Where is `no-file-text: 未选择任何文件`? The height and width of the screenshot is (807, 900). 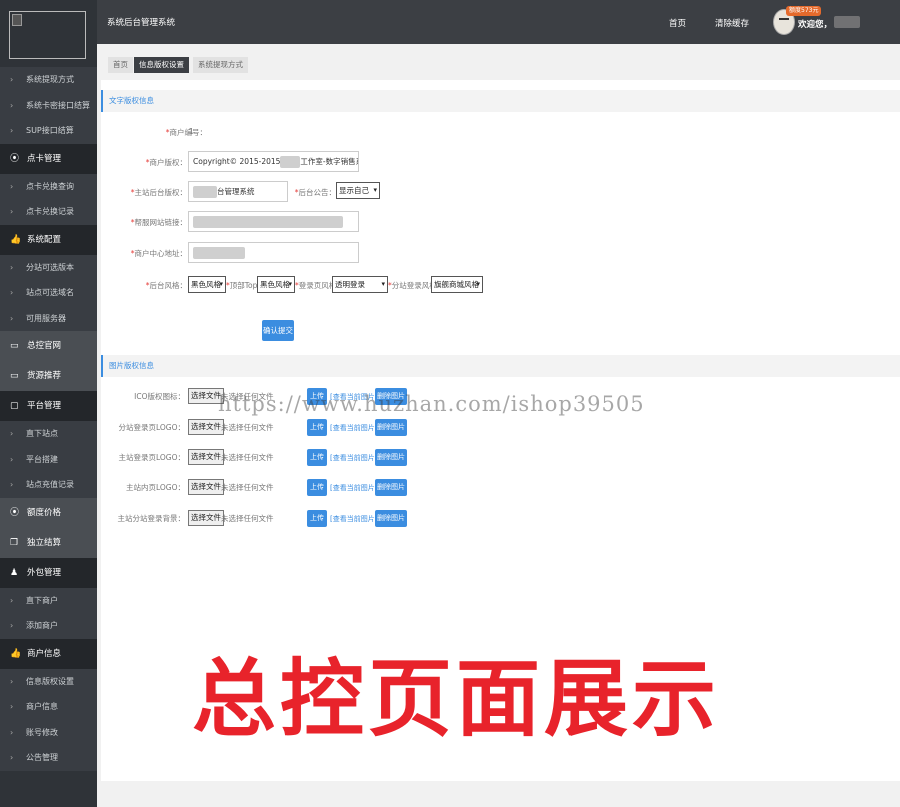
no-file-text: 未选择任何文件 is located at coordinates (247, 518).